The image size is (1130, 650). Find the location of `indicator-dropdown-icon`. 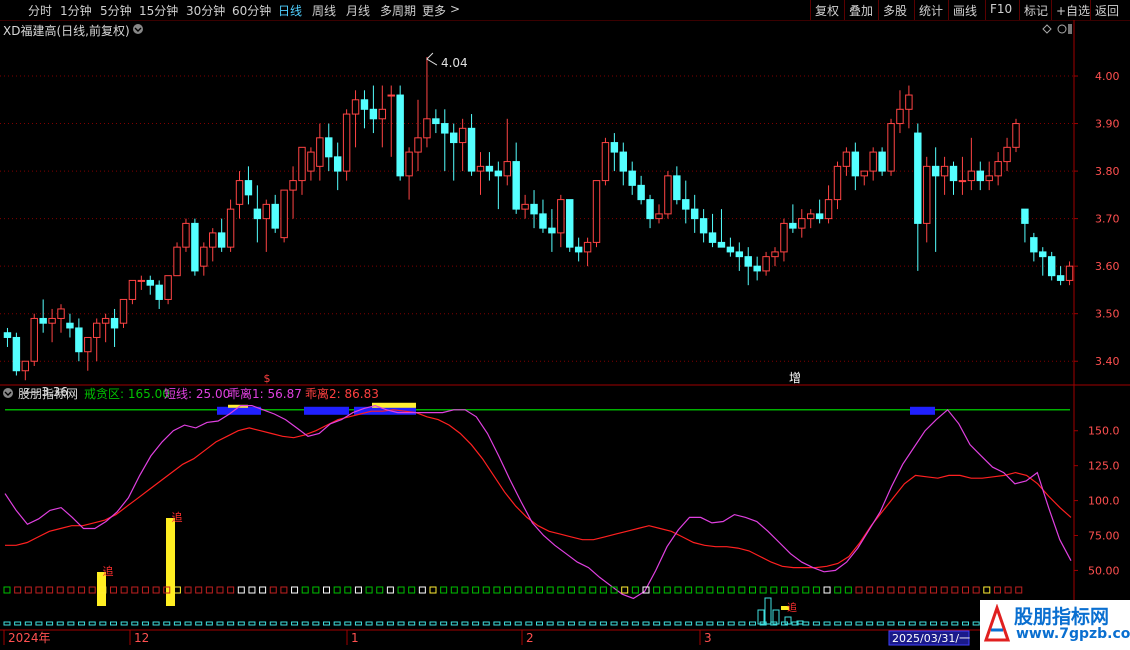

indicator-dropdown-icon is located at coordinates (8, 393).